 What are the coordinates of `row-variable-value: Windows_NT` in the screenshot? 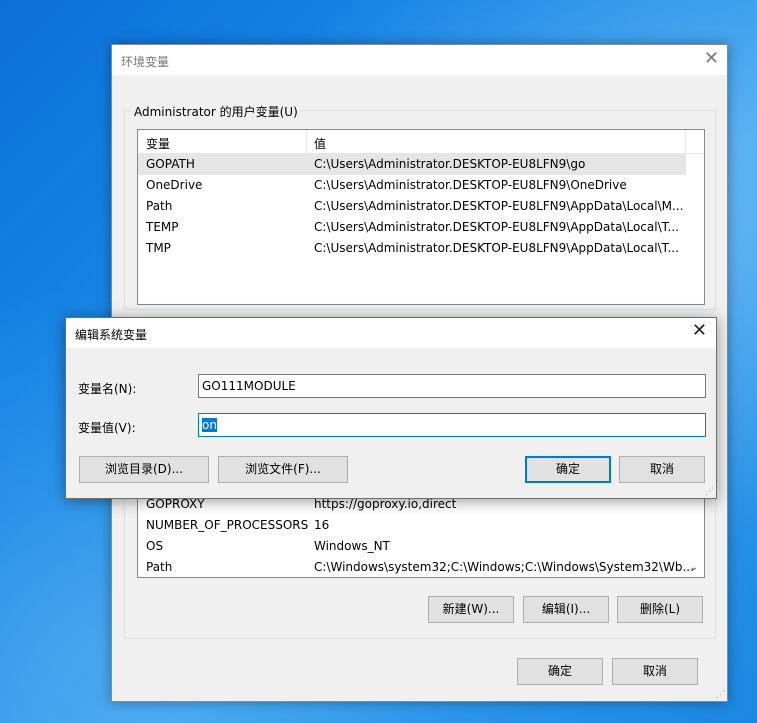 It's located at (352, 546).